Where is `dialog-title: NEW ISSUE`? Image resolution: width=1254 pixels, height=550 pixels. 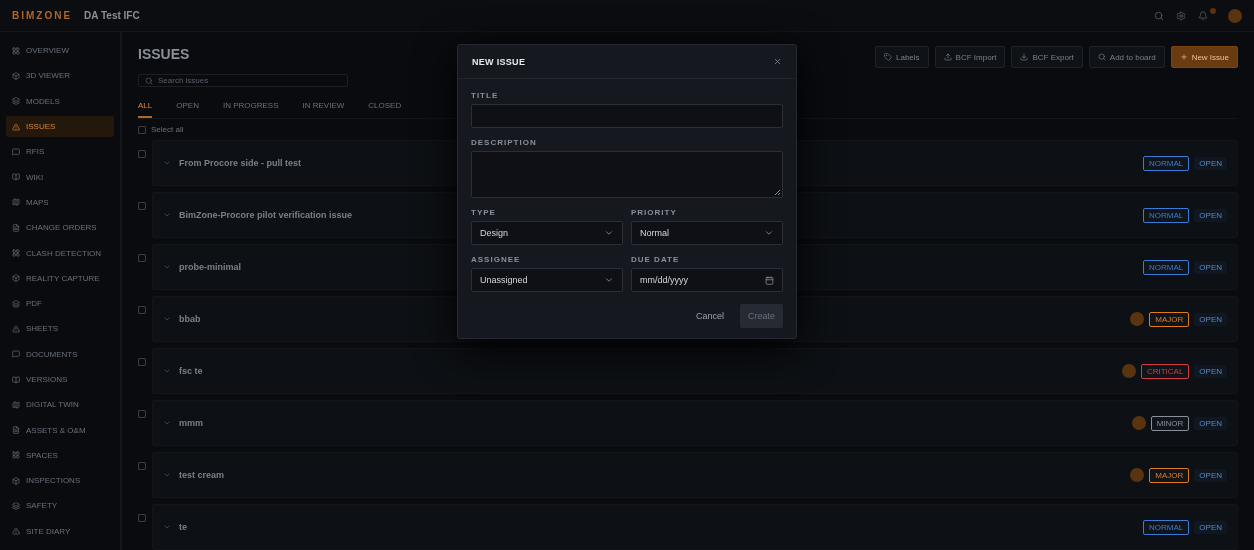 dialog-title: NEW ISSUE is located at coordinates (499, 61).